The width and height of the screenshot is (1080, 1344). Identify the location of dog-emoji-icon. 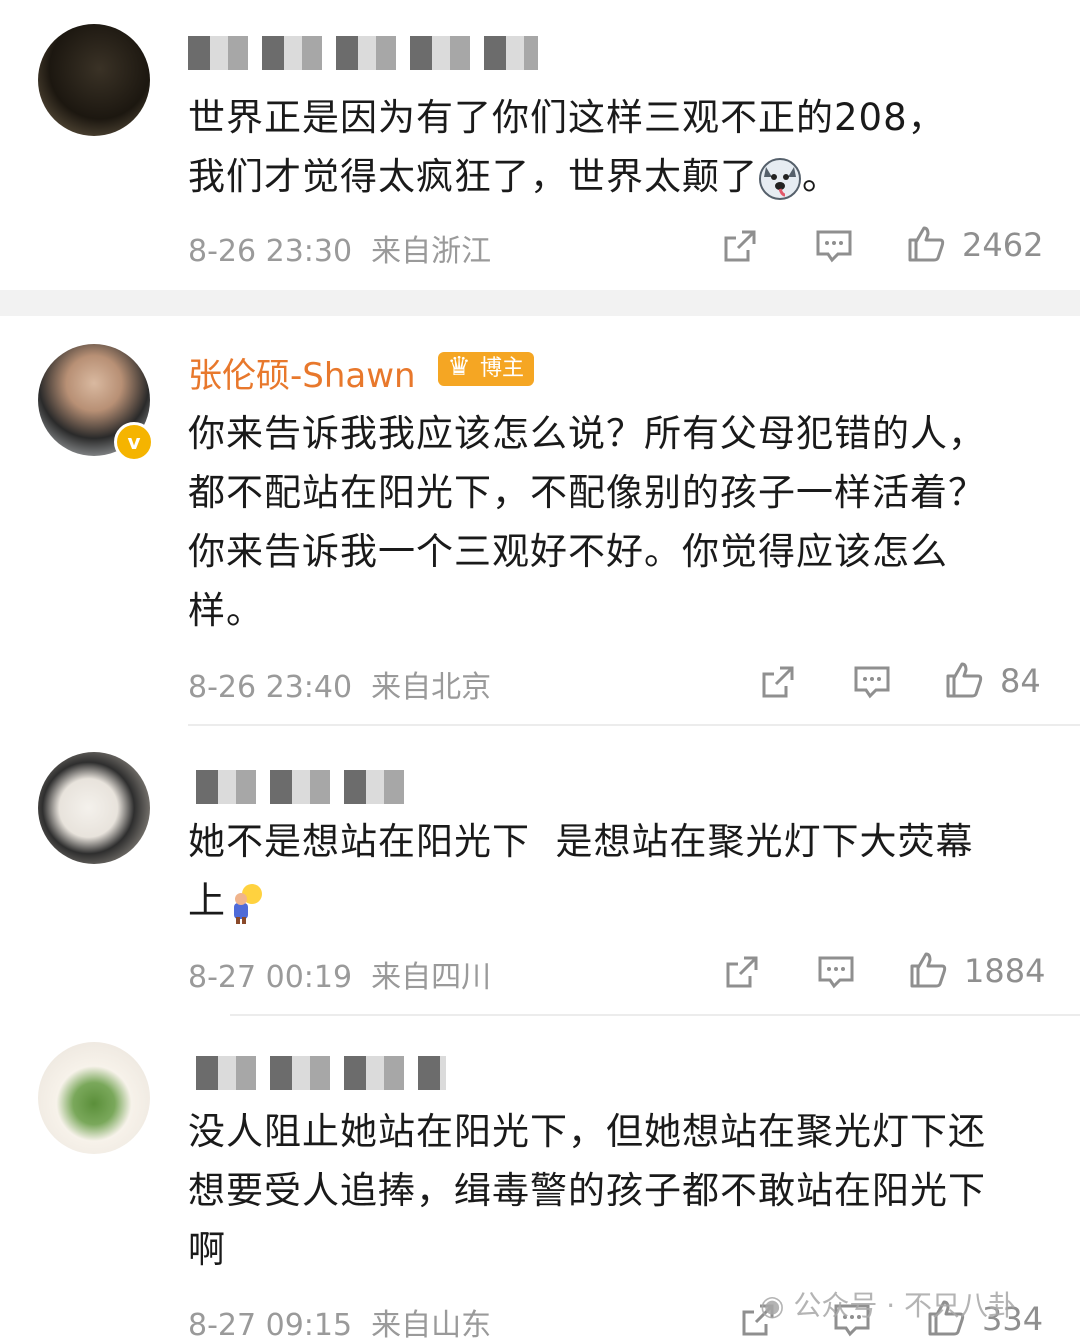
(780, 179).